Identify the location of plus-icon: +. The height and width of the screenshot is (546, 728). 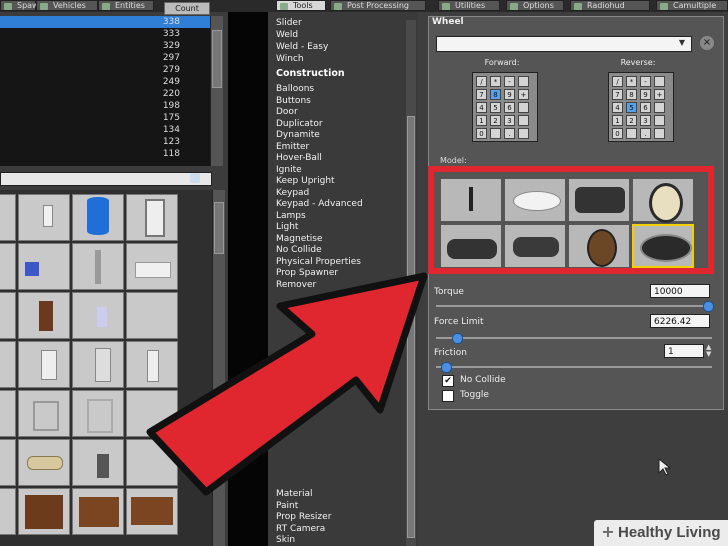
(608, 531).